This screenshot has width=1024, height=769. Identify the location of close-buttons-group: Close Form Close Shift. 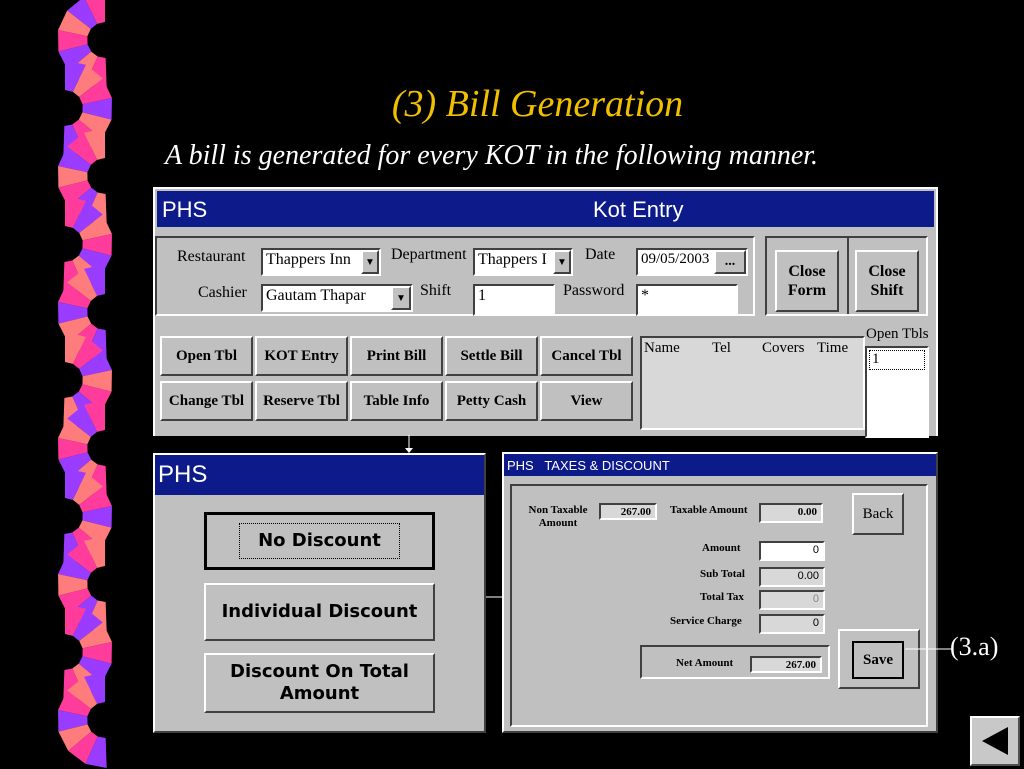
(846, 276).